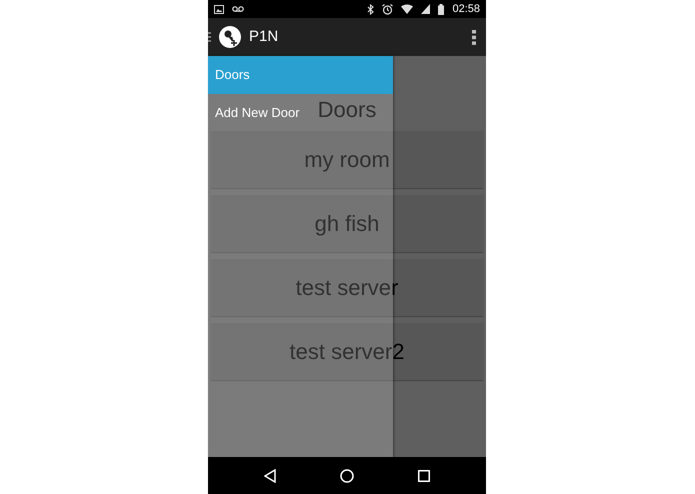 This screenshot has height=494, width=695. I want to click on page-title: Doors, so click(347, 109).